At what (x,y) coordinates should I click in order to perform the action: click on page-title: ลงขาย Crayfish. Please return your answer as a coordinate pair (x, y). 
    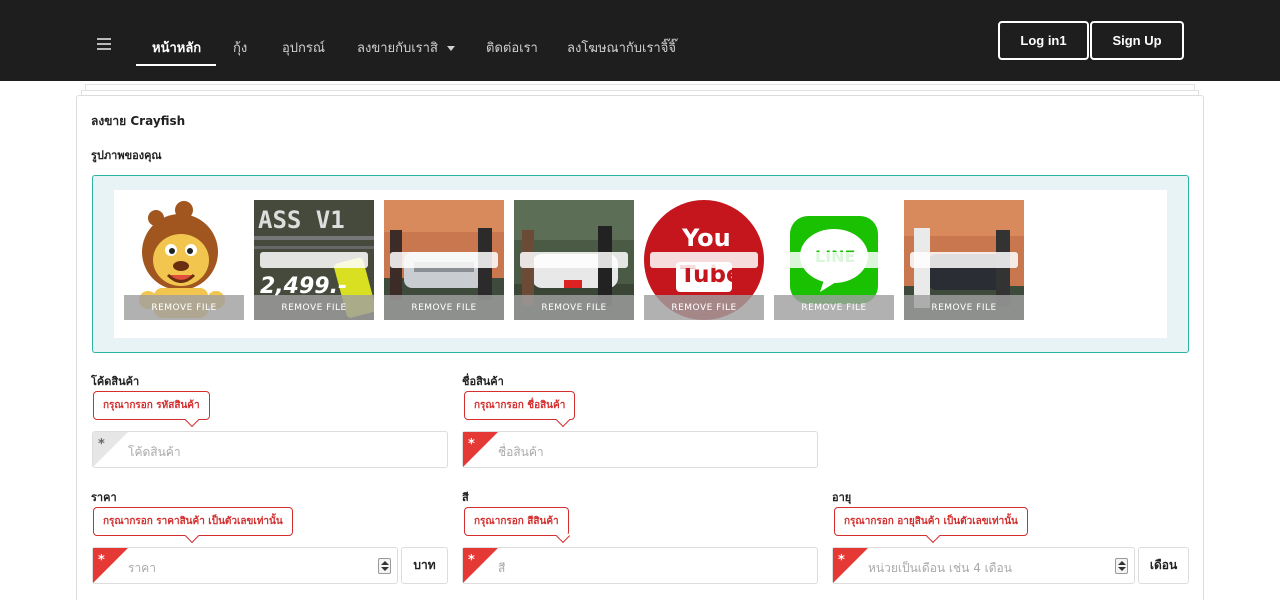
    Looking at the image, I should click on (138, 121).